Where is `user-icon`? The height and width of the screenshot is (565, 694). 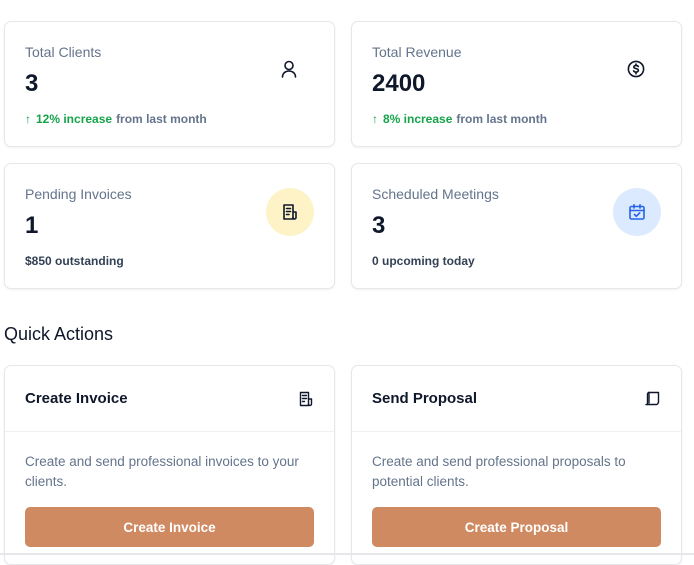 user-icon is located at coordinates (289, 69).